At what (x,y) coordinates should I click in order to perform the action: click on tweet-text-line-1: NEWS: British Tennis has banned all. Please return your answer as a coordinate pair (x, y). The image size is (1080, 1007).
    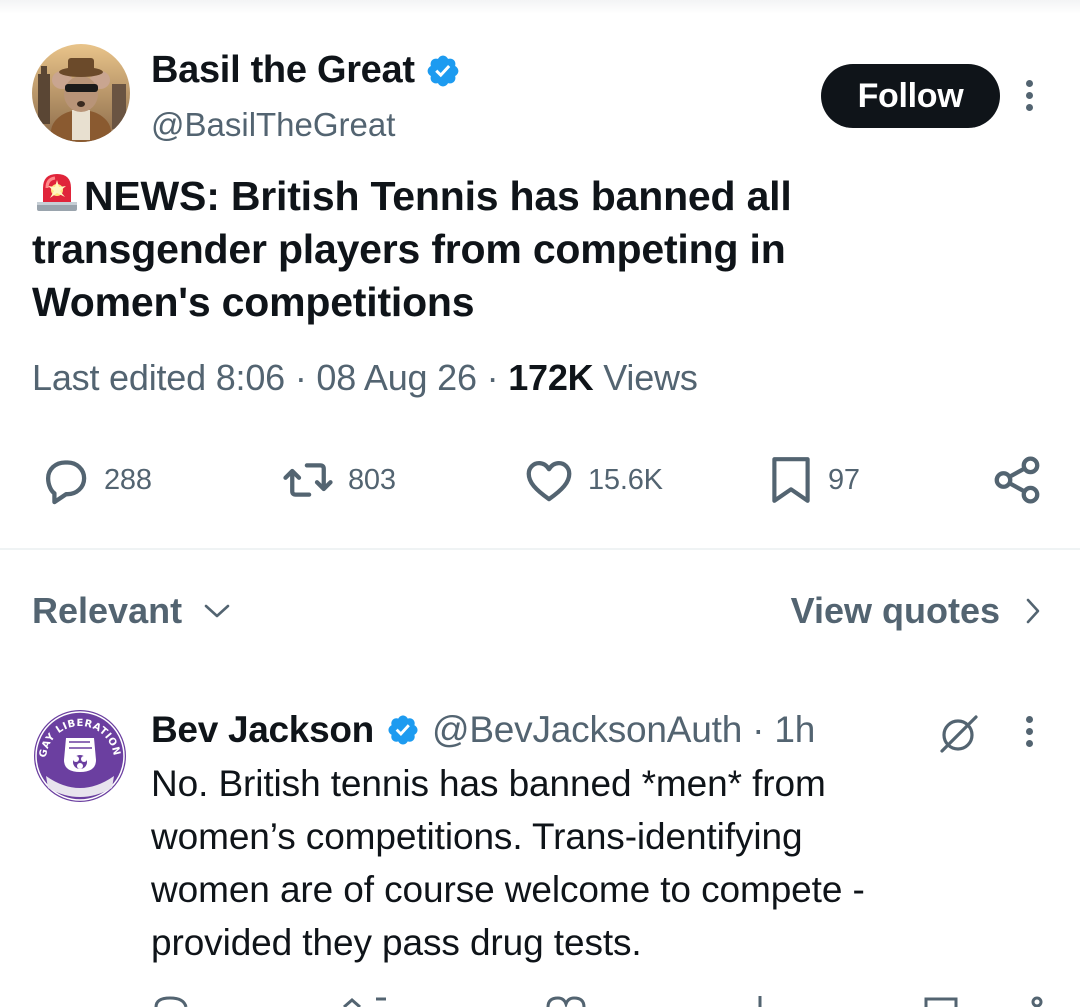
    Looking at the image, I should click on (438, 196).